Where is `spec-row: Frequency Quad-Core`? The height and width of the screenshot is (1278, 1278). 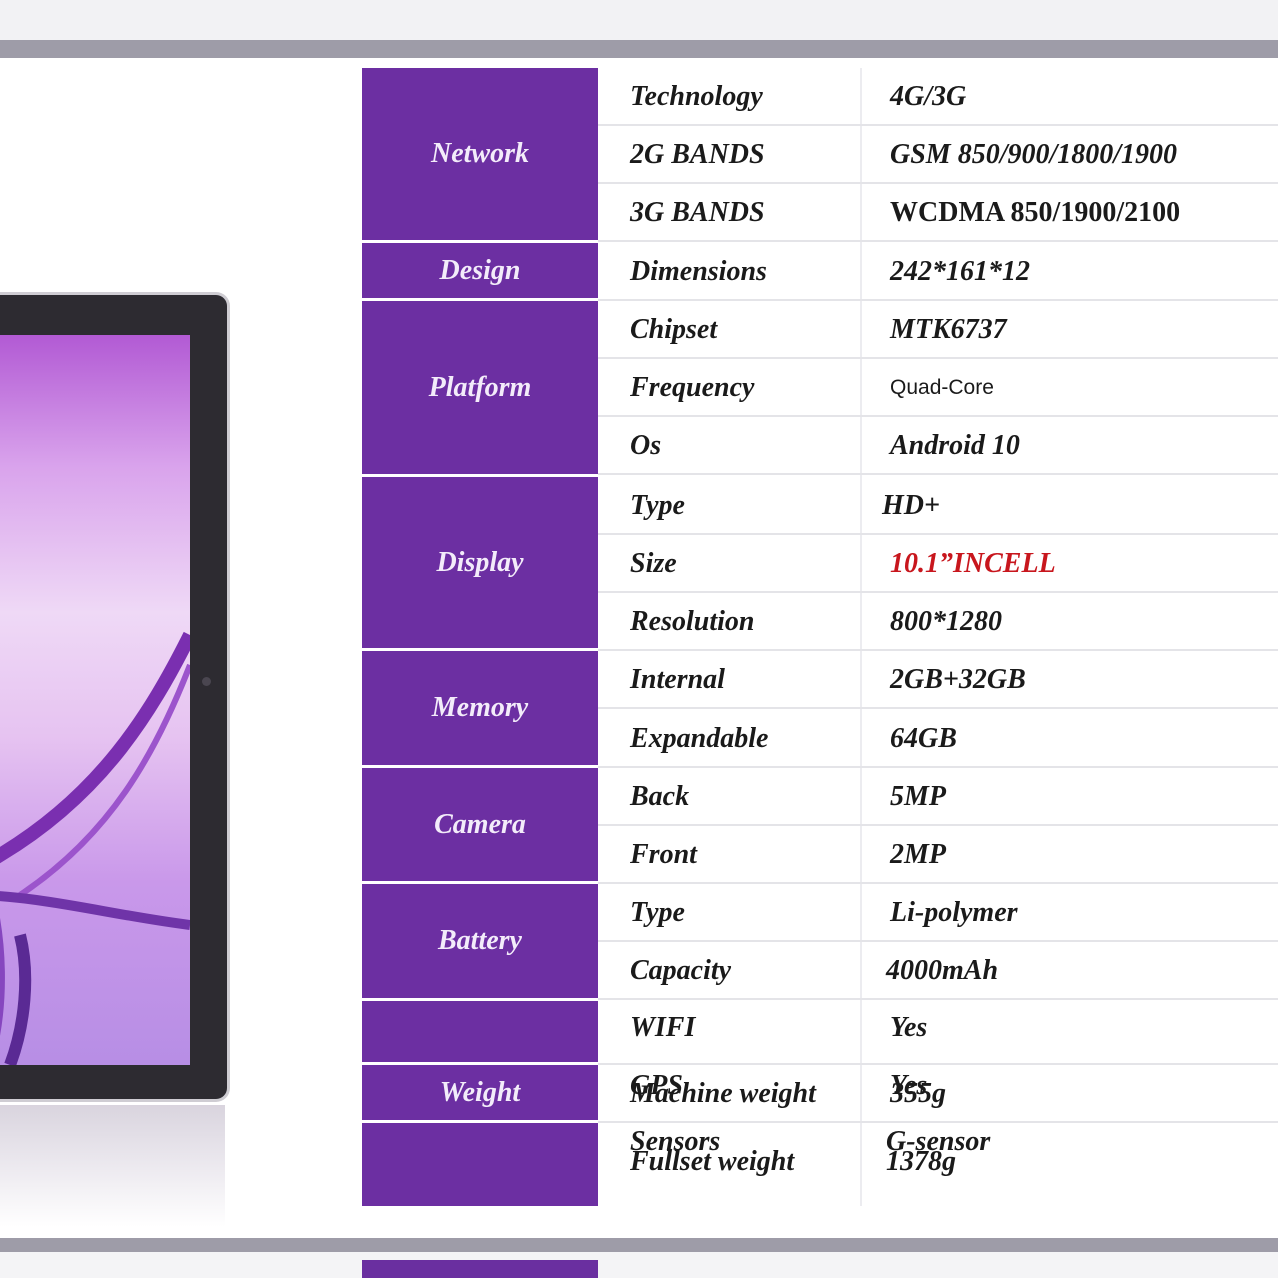 spec-row: Frequency Quad-Core is located at coordinates (938, 388).